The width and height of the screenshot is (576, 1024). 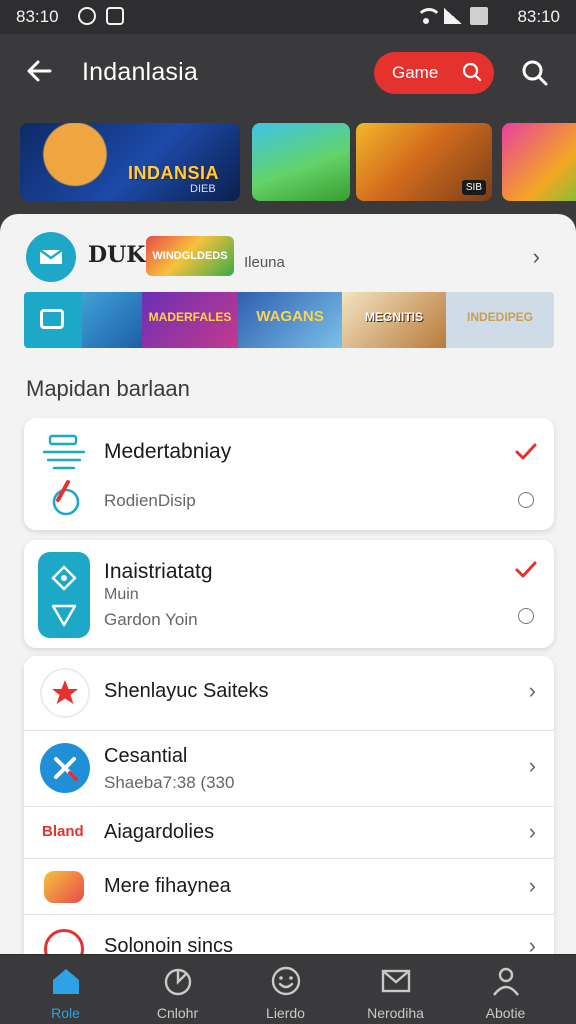 What do you see at coordinates (169, 782) in the screenshot?
I see `list-item-sublabel: Shaeba7:38 (330` at bounding box center [169, 782].